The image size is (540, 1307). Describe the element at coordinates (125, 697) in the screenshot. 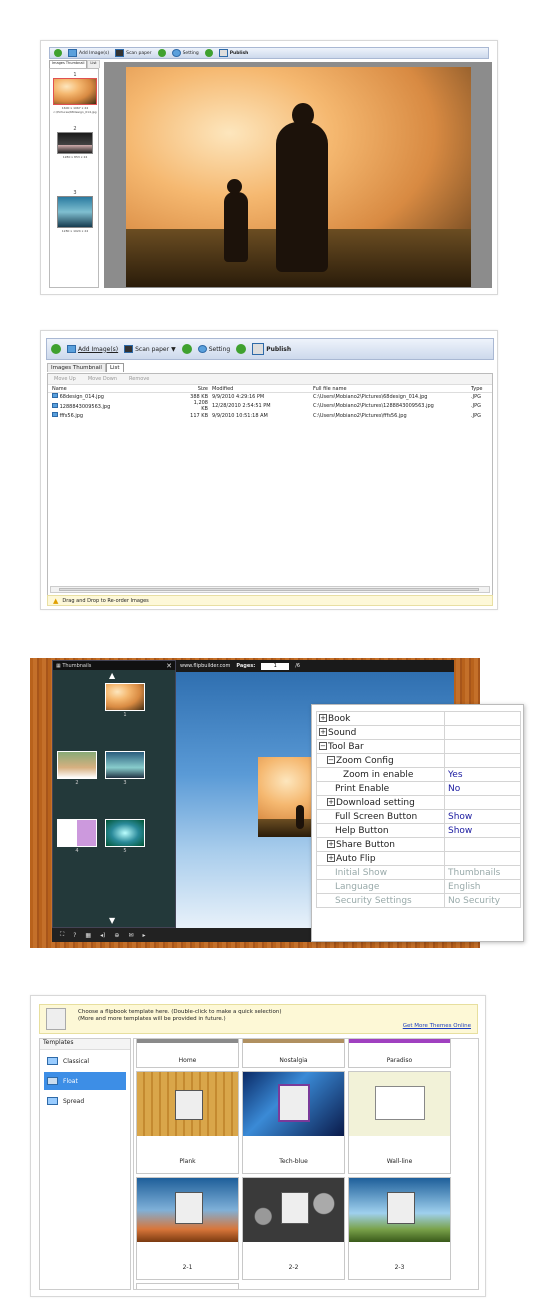

I see `thumbnail-image` at that location.